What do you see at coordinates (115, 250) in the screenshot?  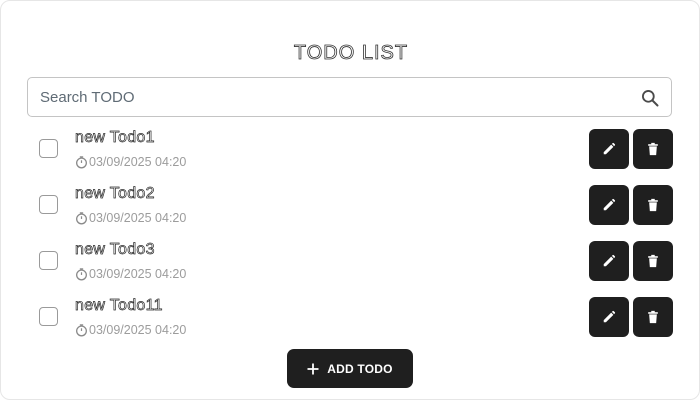 I see `todo-title: new Todo3` at bounding box center [115, 250].